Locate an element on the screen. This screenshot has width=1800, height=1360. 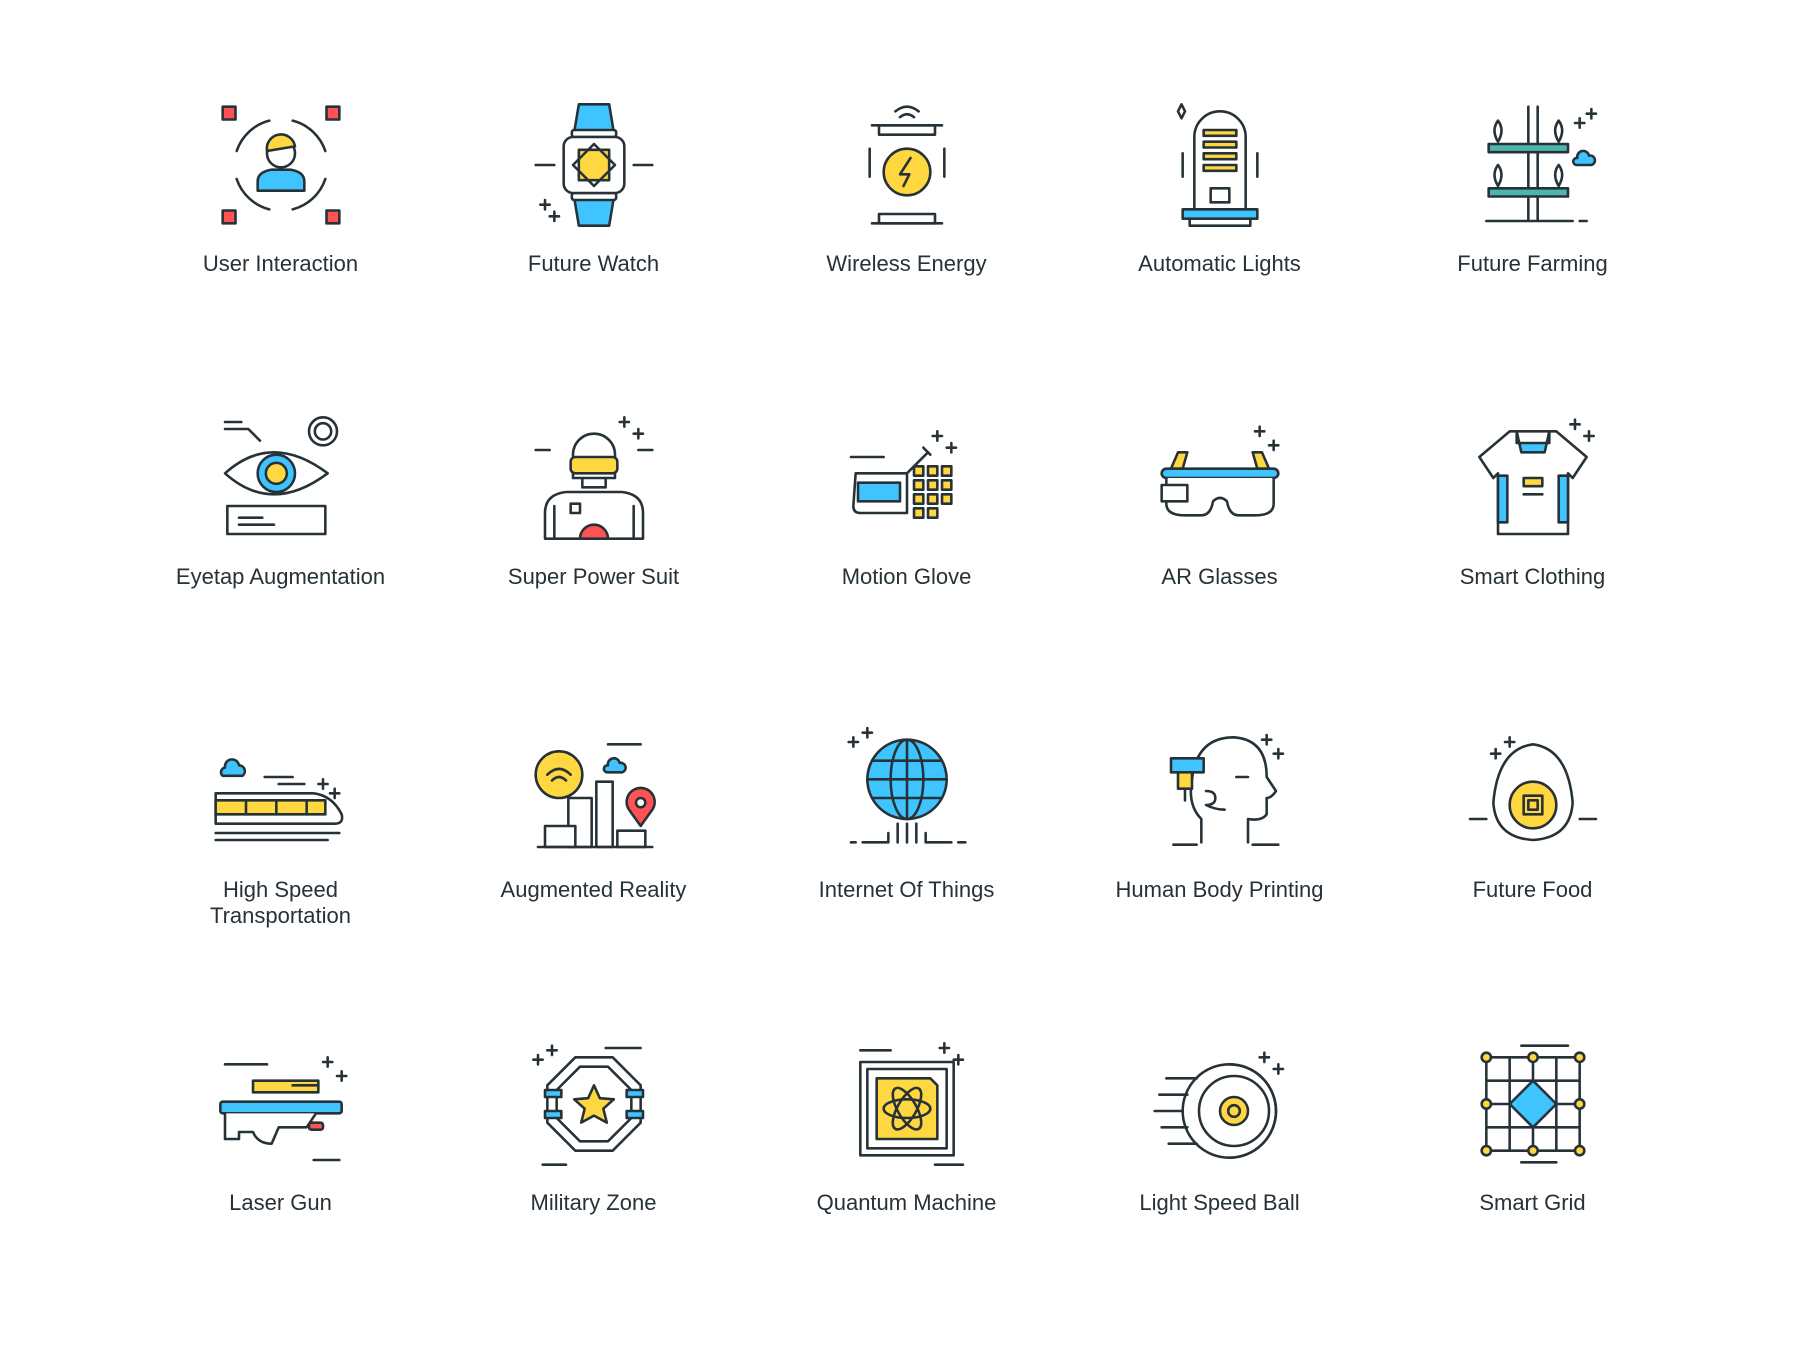
head-printer-icon is located at coordinates (1226, 789).